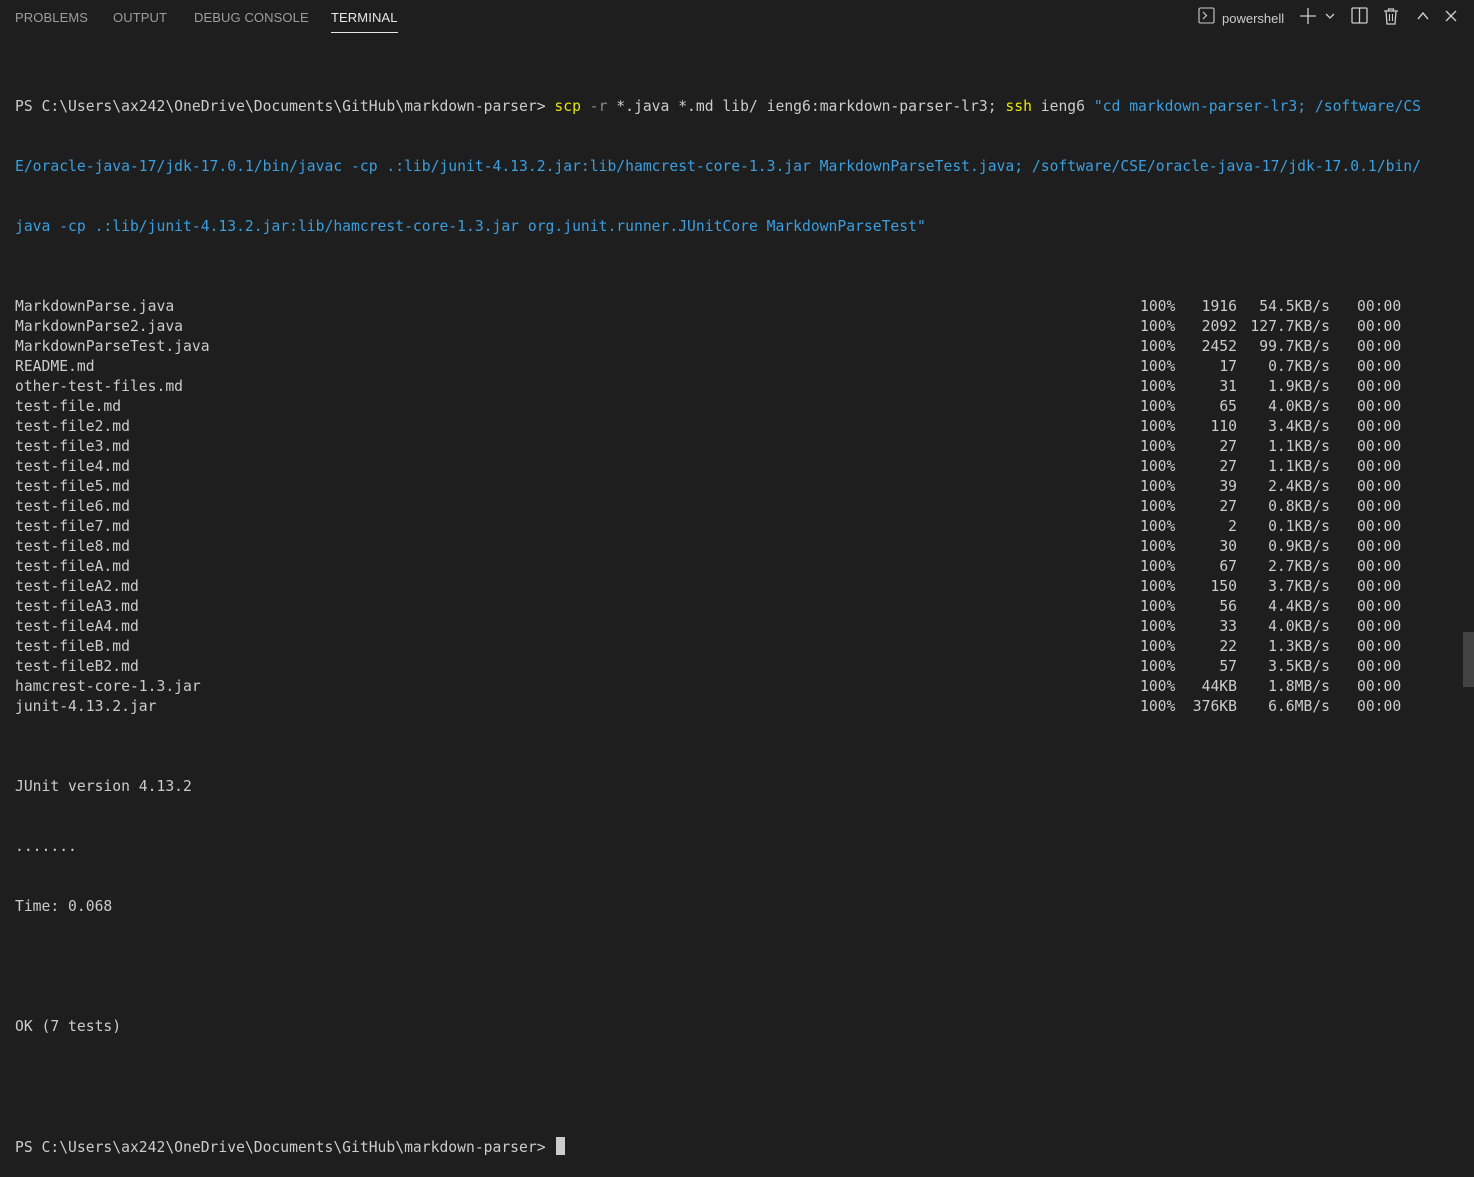  I want to click on transfer-row: test-file5.md 100% 39 2.4KB/s 00:00, so click(737, 487).